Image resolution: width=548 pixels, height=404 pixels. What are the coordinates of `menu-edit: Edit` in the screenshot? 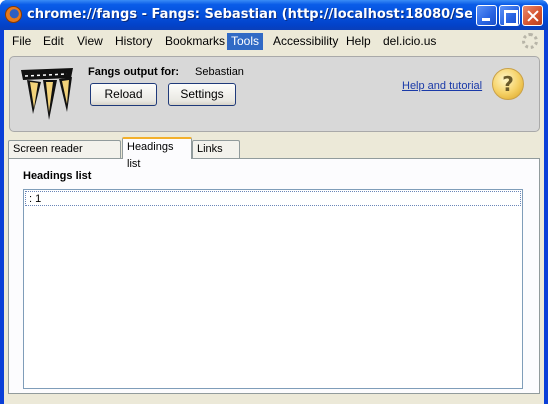 It's located at (53, 41).